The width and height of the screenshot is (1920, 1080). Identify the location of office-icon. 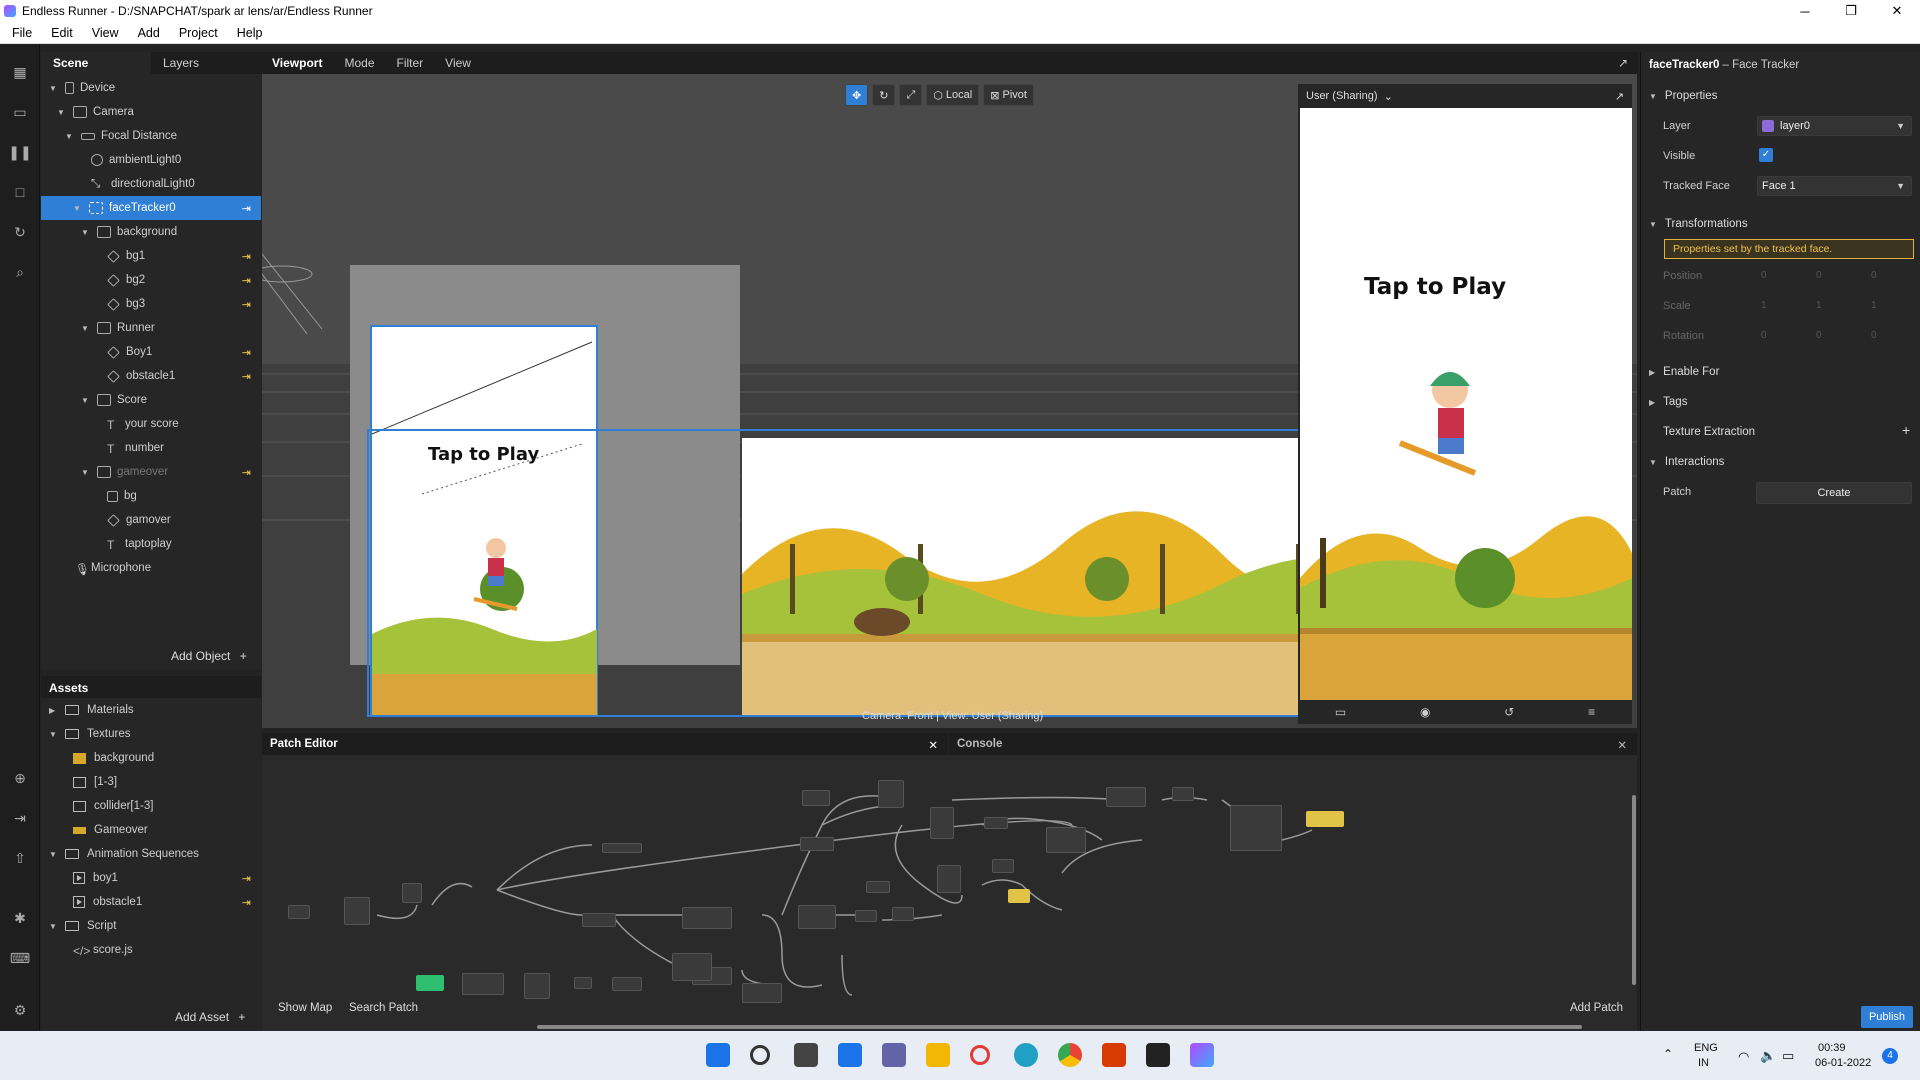
(1114, 1055).